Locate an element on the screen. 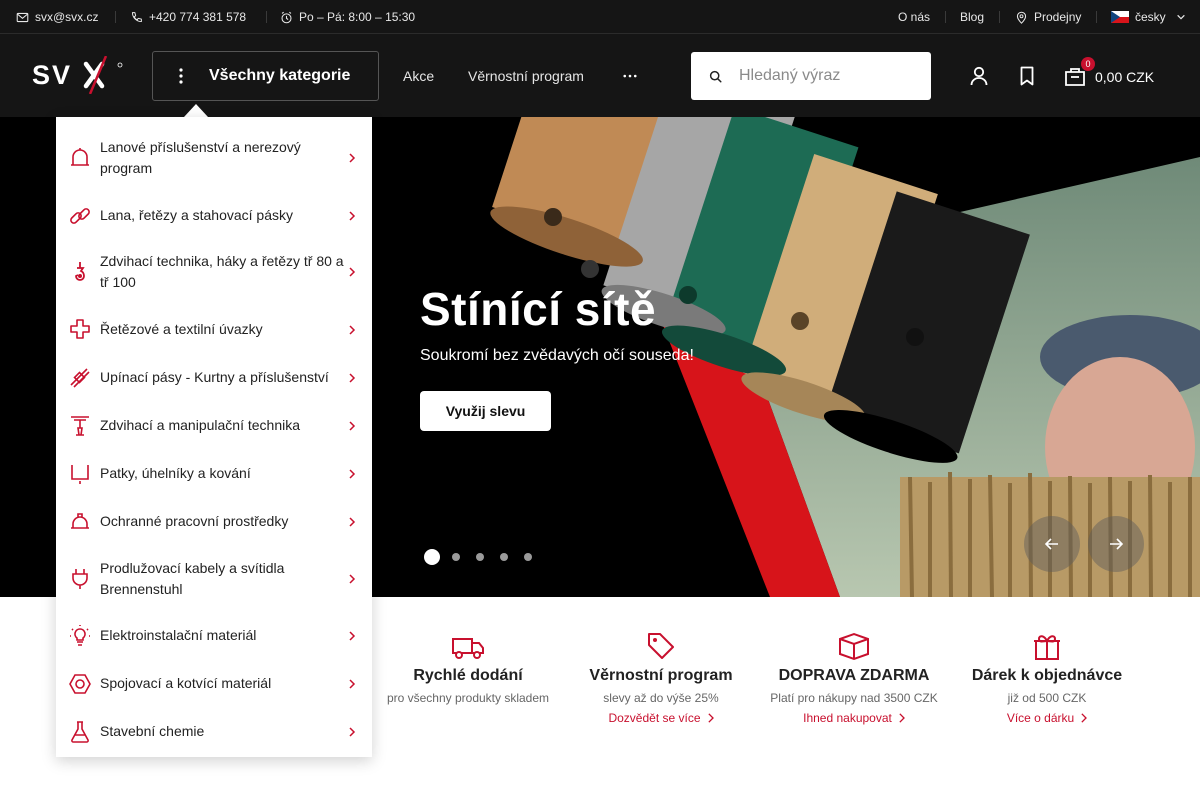  category-item: Lana, řetězy a stahovací pásky is located at coordinates (214, 215).